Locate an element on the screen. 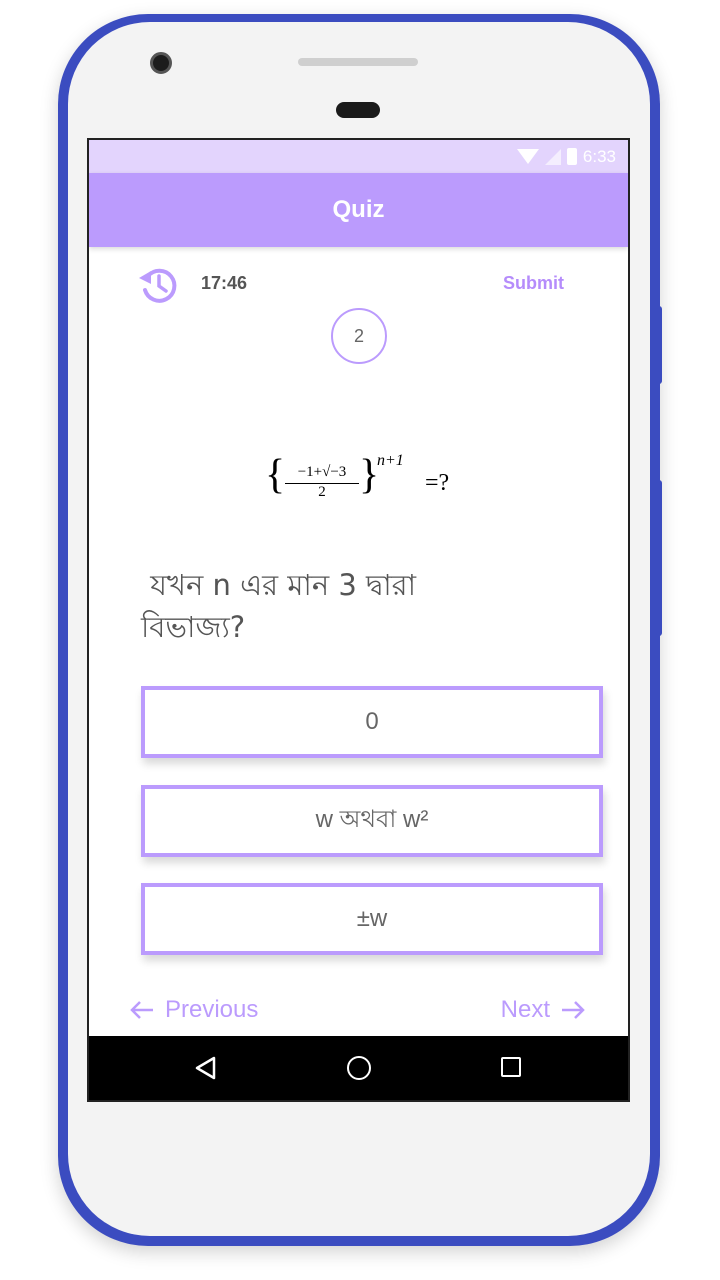 This screenshot has height=1280, width=720. previous-label: Previous is located at coordinates (212, 1009).